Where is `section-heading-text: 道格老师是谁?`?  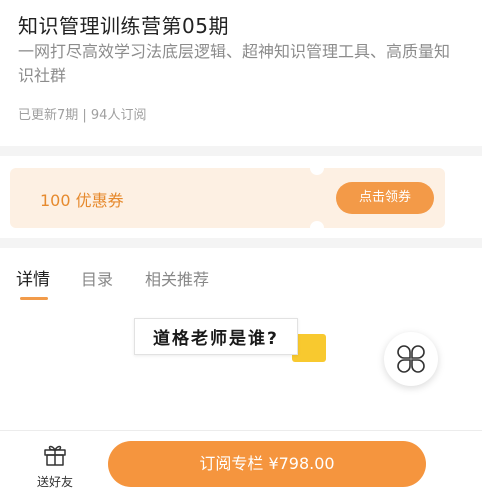
section-heading-text: 道格老师是谁? is located at coordinates (216, 336).